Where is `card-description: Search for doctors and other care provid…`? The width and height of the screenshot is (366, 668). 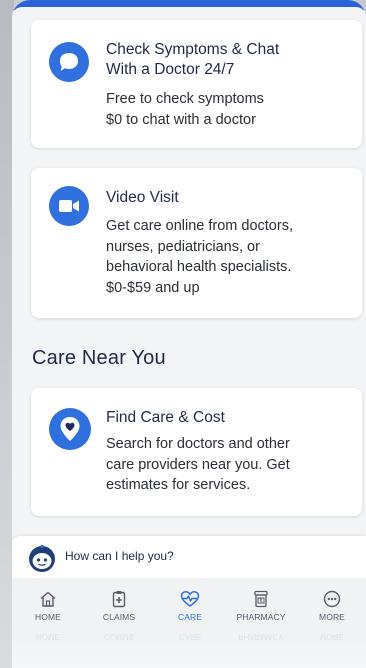 card-description: Search for doctors and other care provid… is located at coordinates (198, 464).